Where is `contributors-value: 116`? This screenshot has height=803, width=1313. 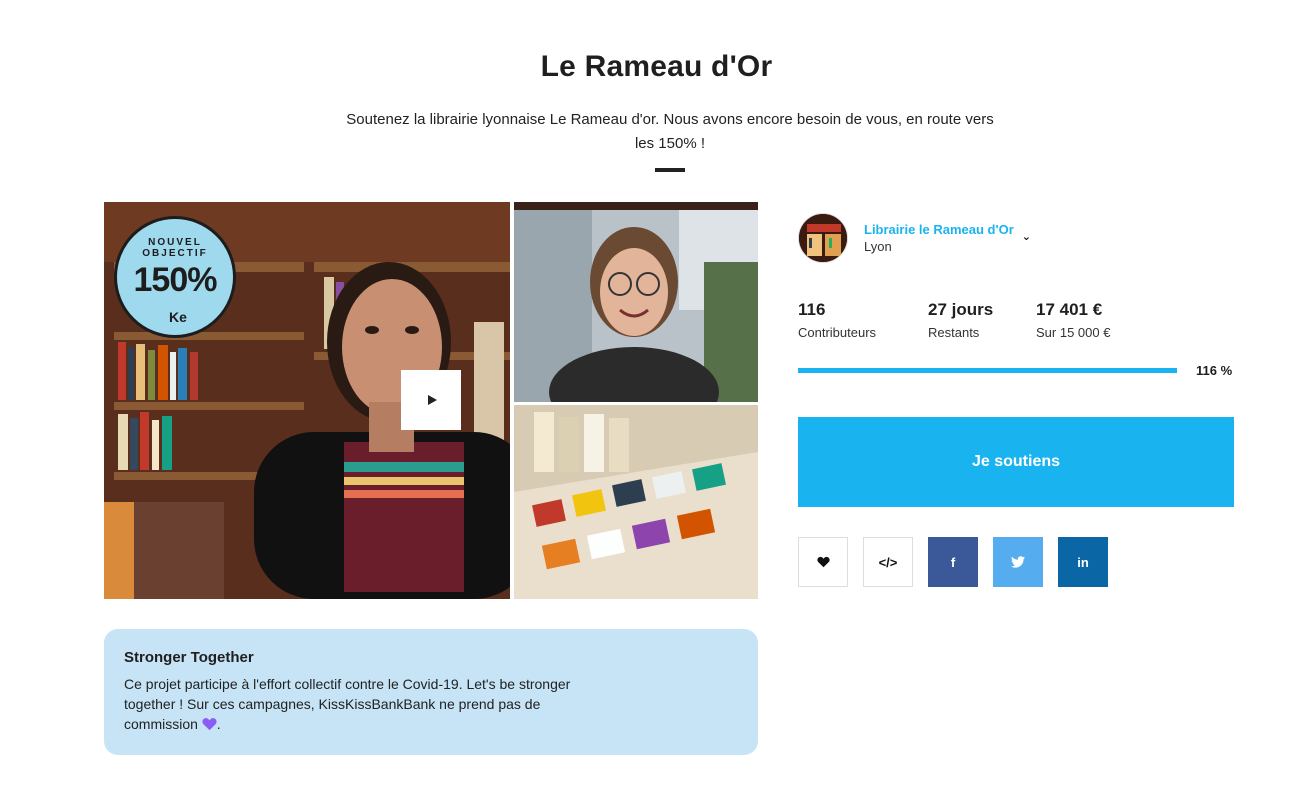
contributors-value: 116 is located at coordinates (812, 309).